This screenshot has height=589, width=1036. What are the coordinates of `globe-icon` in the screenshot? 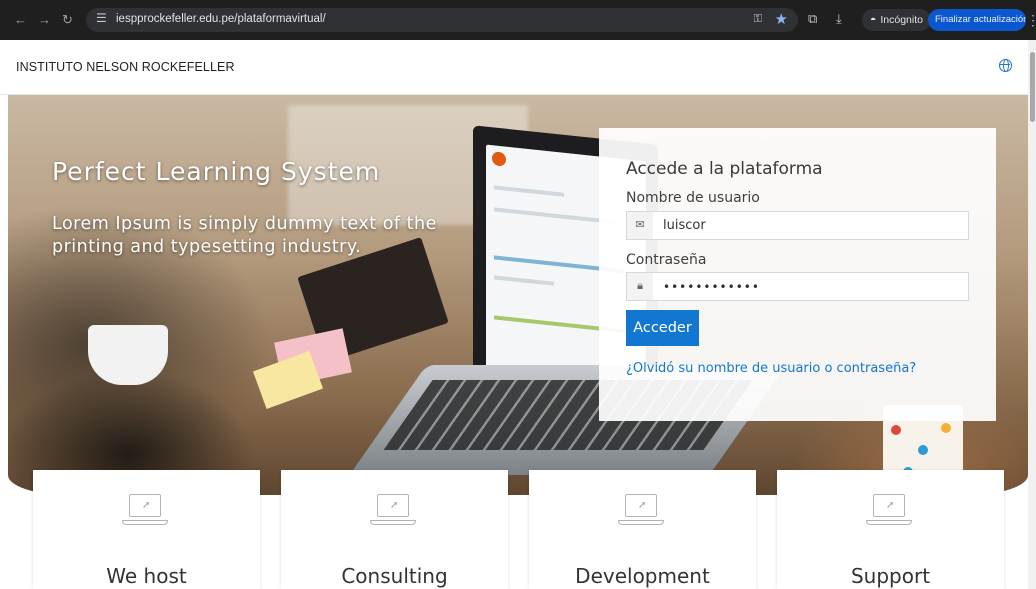 It's located at (1005, 65).